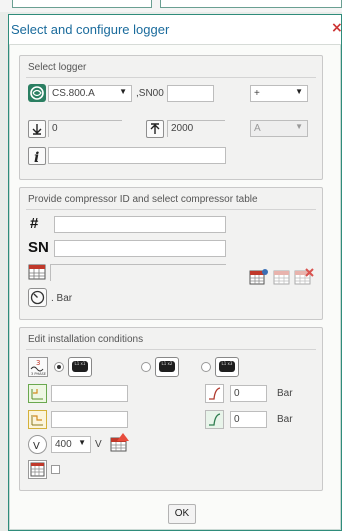 The image size is (342, 531). Describe the element at coordinates (62, 298) in the screenshot. I see `pressure-unit-label: . Bar` at that location.